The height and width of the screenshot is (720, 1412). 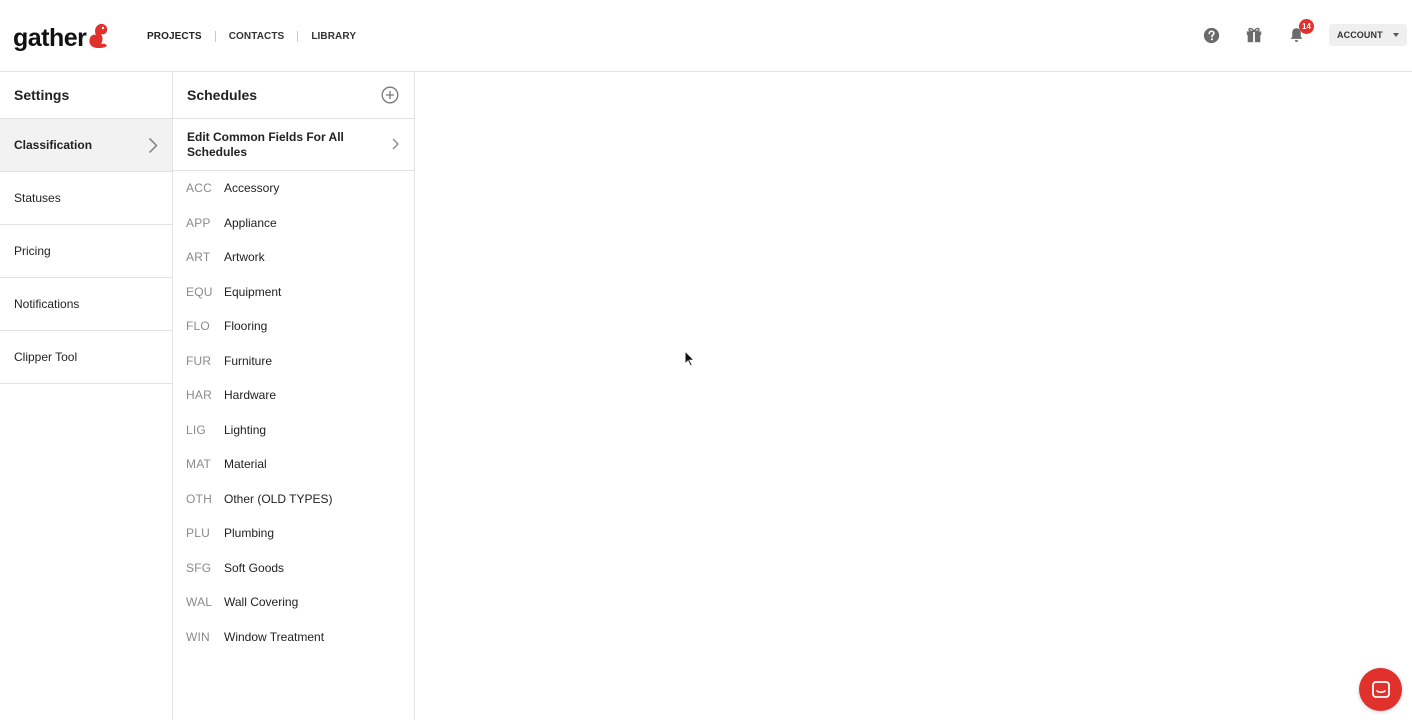 What do you see at coordinates (199, 291) in the screenshot?
I see `schedule-code: EQU` at bounding box center [199, 291].